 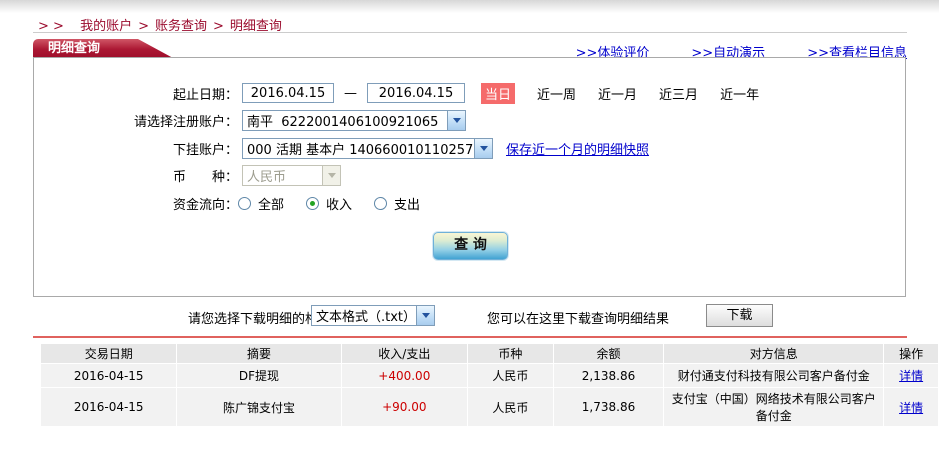 I want to click on header-action: 操作, so click(x=911, y=353).